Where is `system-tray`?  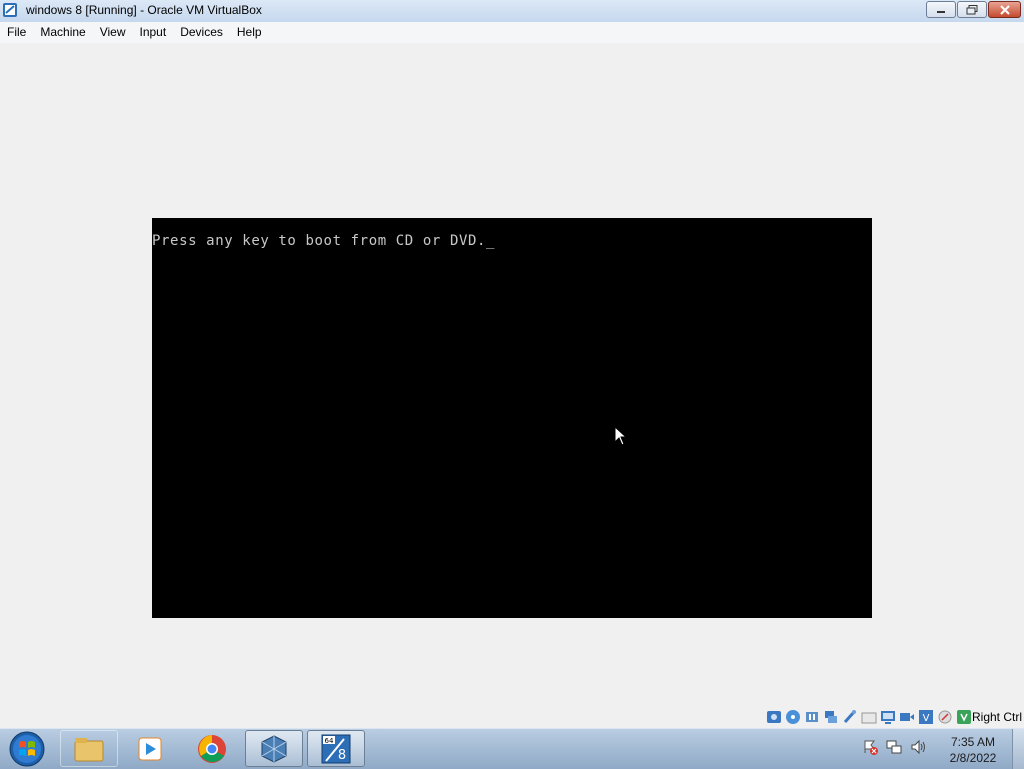 system-tray is located at coordinates (894, 747).